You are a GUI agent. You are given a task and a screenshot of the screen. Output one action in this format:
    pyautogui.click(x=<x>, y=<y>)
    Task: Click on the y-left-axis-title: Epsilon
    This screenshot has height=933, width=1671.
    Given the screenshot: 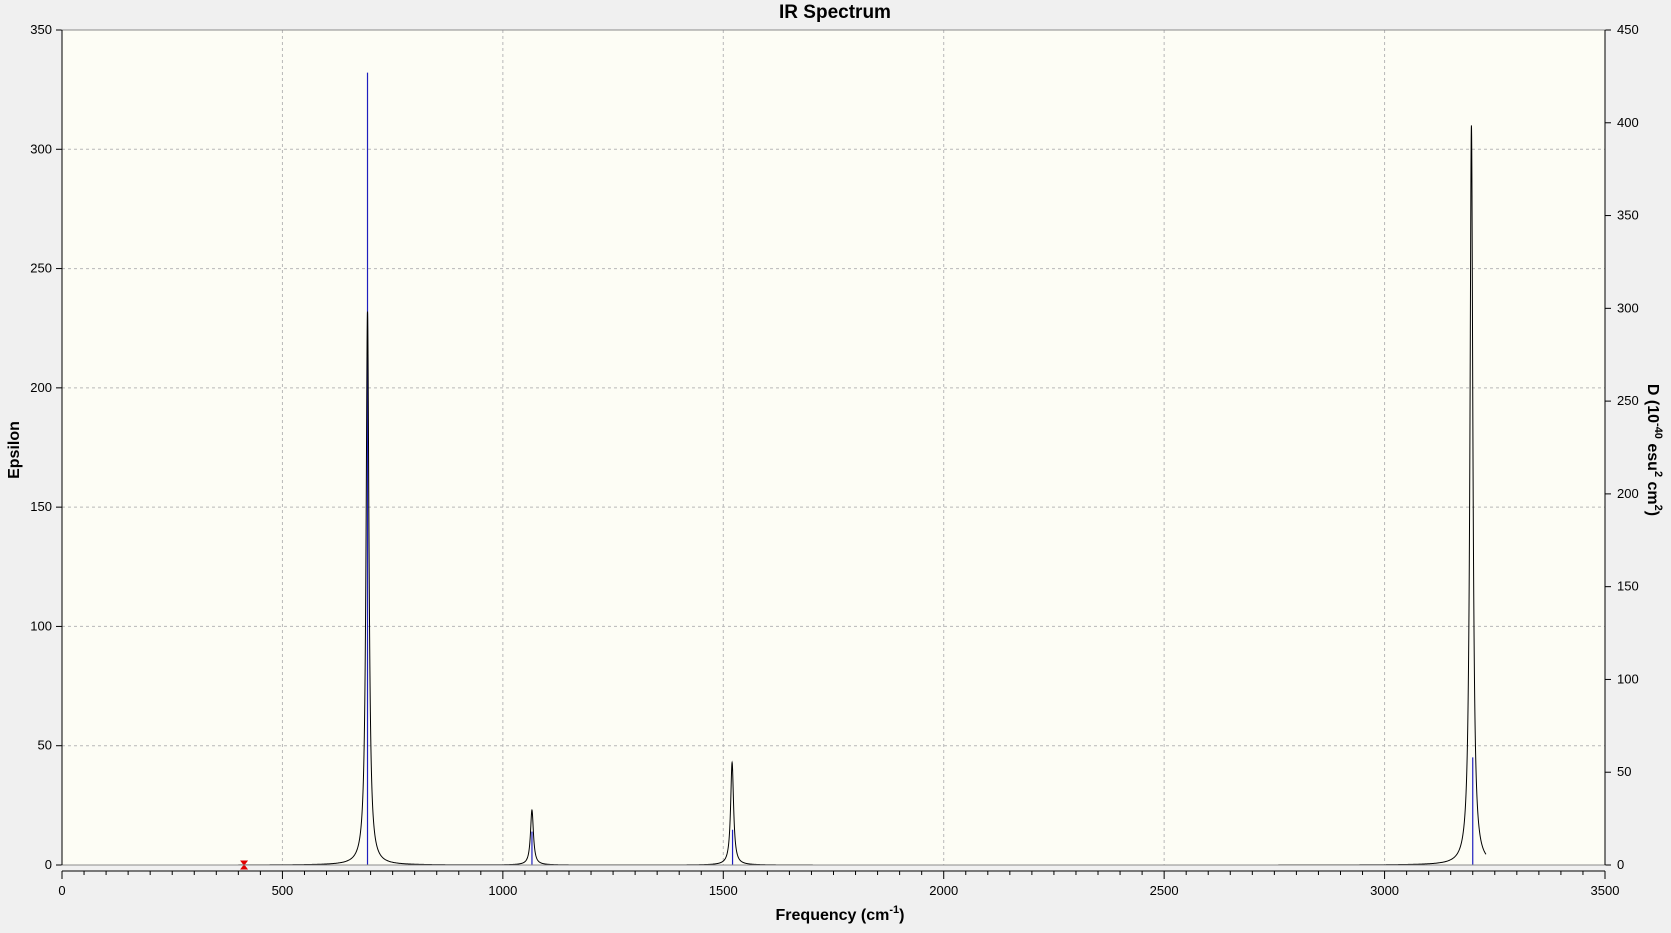 What is the action you would take?
    pyautogui.click(x=14, y=450)
    